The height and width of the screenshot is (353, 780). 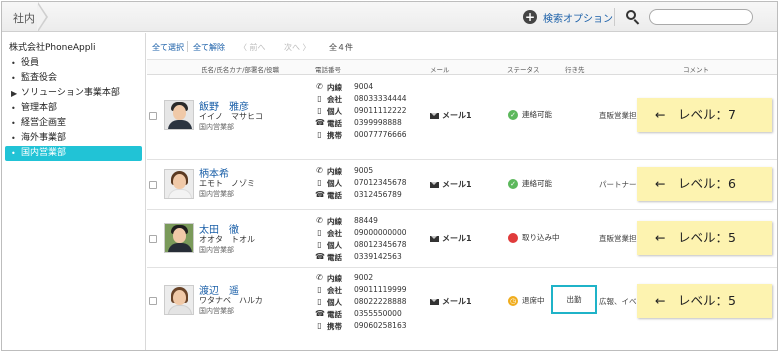 What do you see at coordinates (366, 220) in the screenshot?
I see `phone-number: 88449` at bounding box center [366, 220].